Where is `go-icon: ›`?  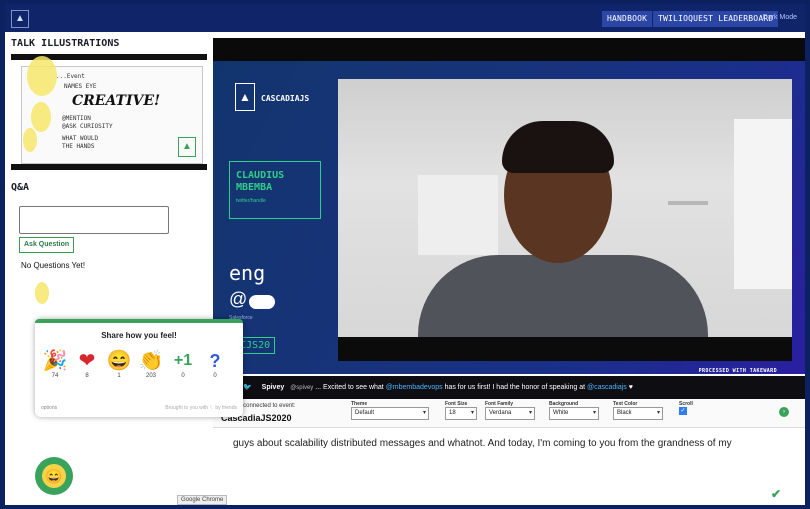 go-icon: › is located at coordinates (784, 412).